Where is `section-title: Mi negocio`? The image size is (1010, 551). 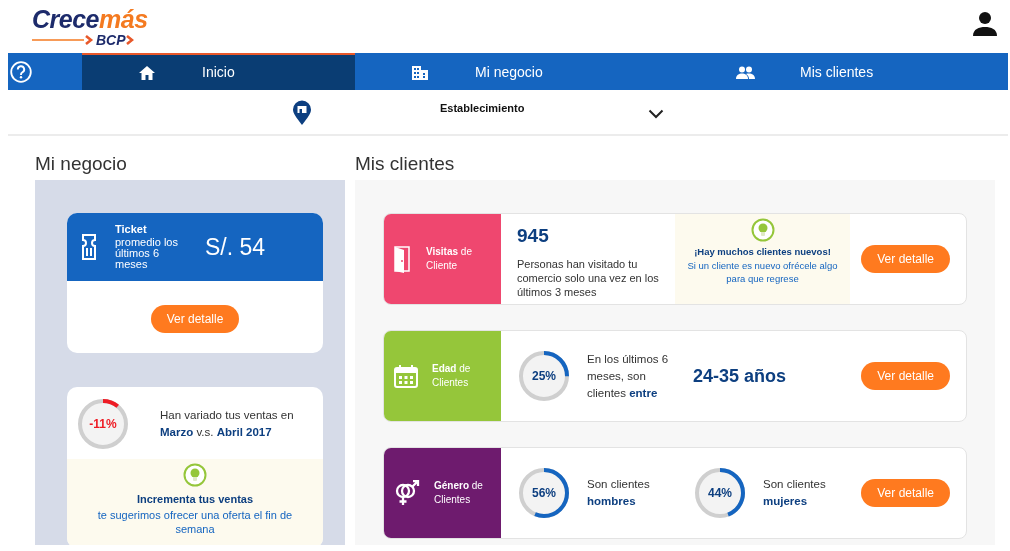
section-title: Mi negocio is located at coordinates (81, 164).